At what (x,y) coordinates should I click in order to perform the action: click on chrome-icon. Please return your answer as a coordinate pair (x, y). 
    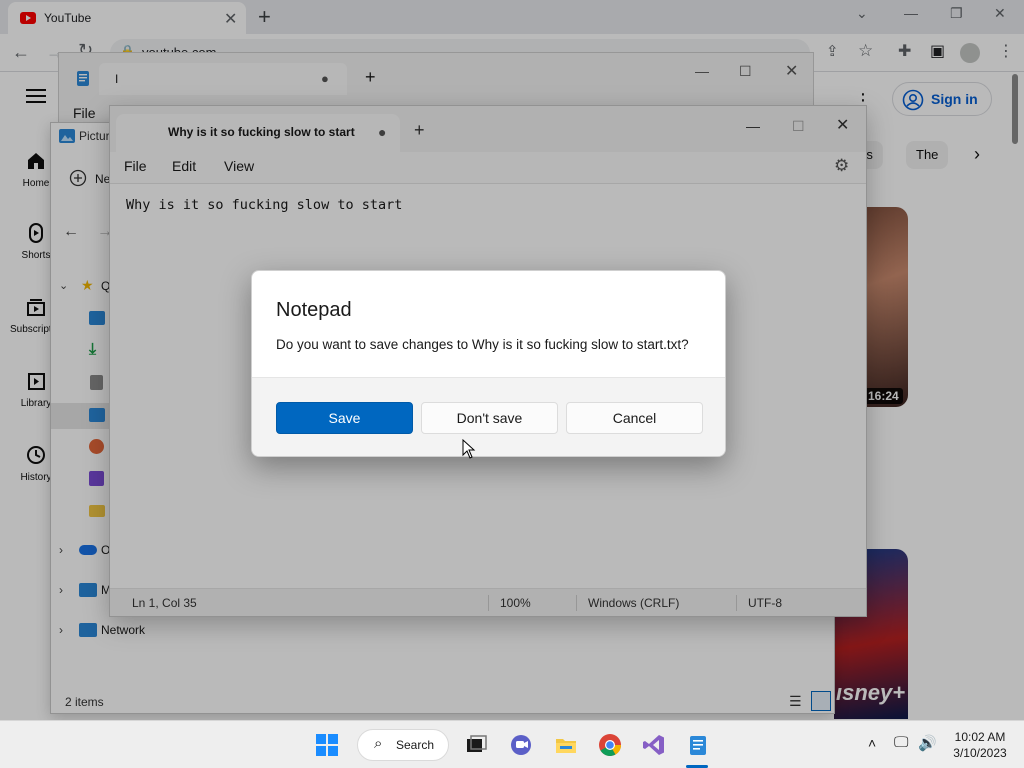
    Looking at the image, I should click on (610, 745).